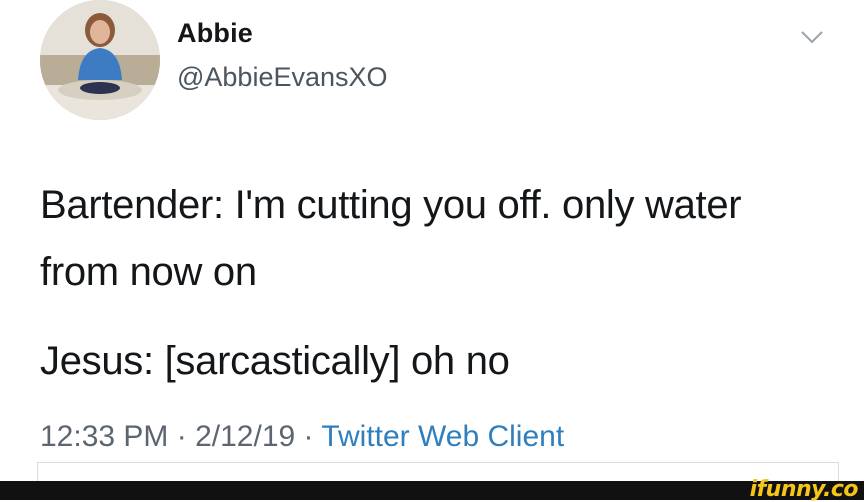 This screenshot has width=864, height=502. Describe the element at coordinates (442, 436) in the screenshot. I see `tweet-client-link: Twitter Web Client` at that location.